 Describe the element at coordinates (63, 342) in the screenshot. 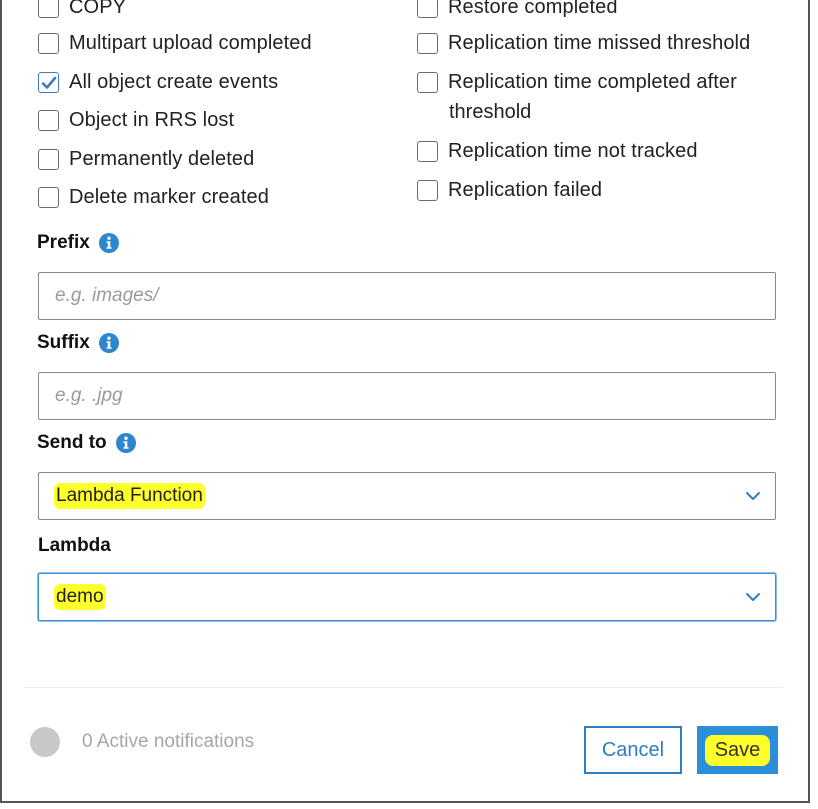

I see `suffix-label: Suffix` at that location.